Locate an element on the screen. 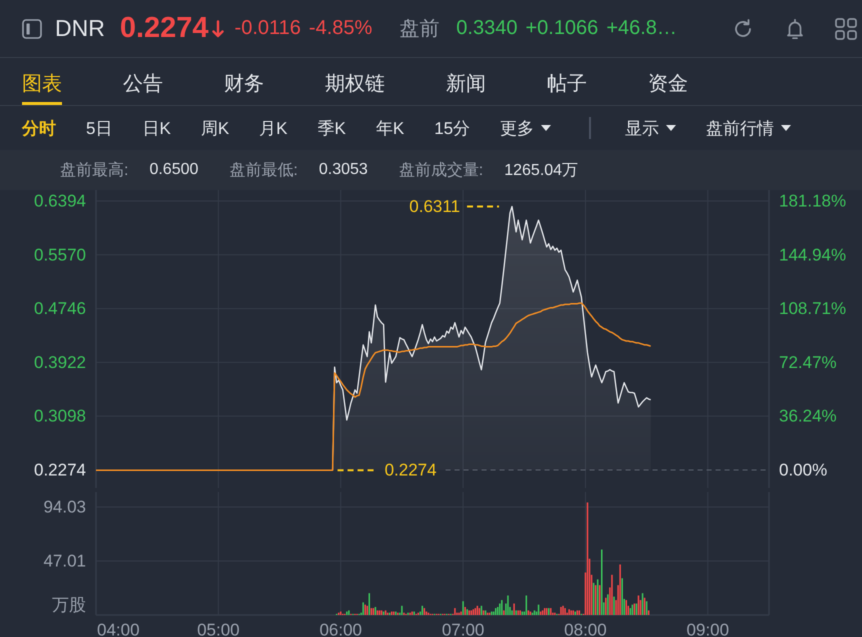 This screenshot has width=862, height=637. period-tab: 日K is located at coordinates (156, 128).